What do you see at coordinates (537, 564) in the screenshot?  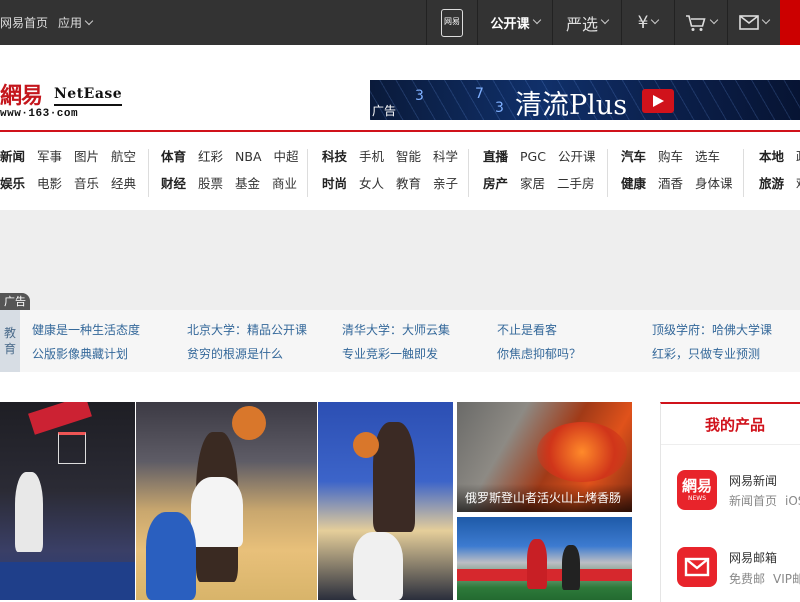 I see `player-figure` at bounding box center [537, 564].